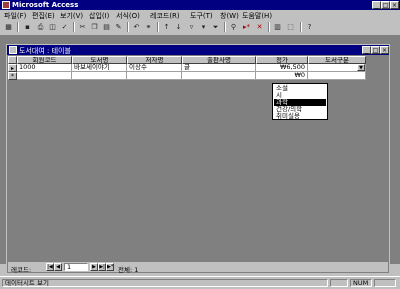 The image size is (400, 289). I want to click on next-record-icon: ▶, so click(94, 267).